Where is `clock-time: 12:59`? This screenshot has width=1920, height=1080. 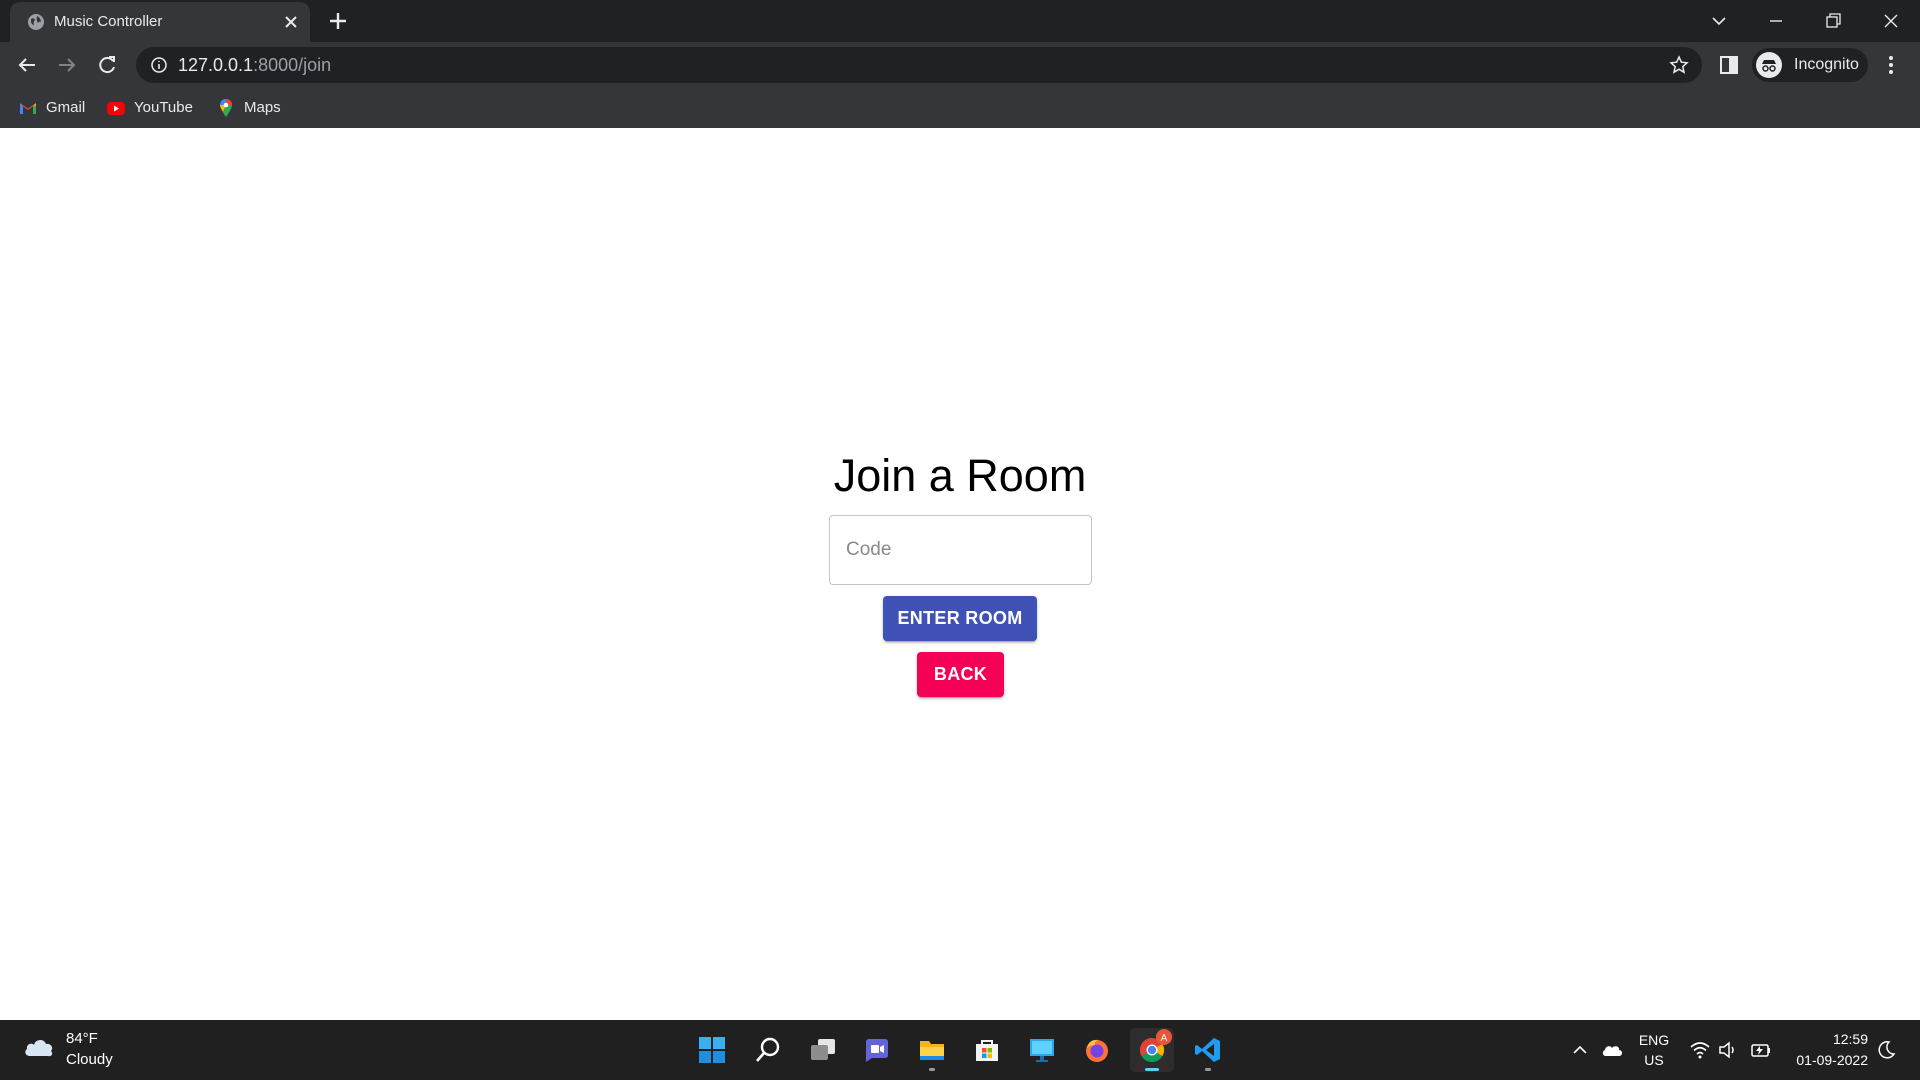 clock-time: 12:59 is located at coordinates (1824, 1039).